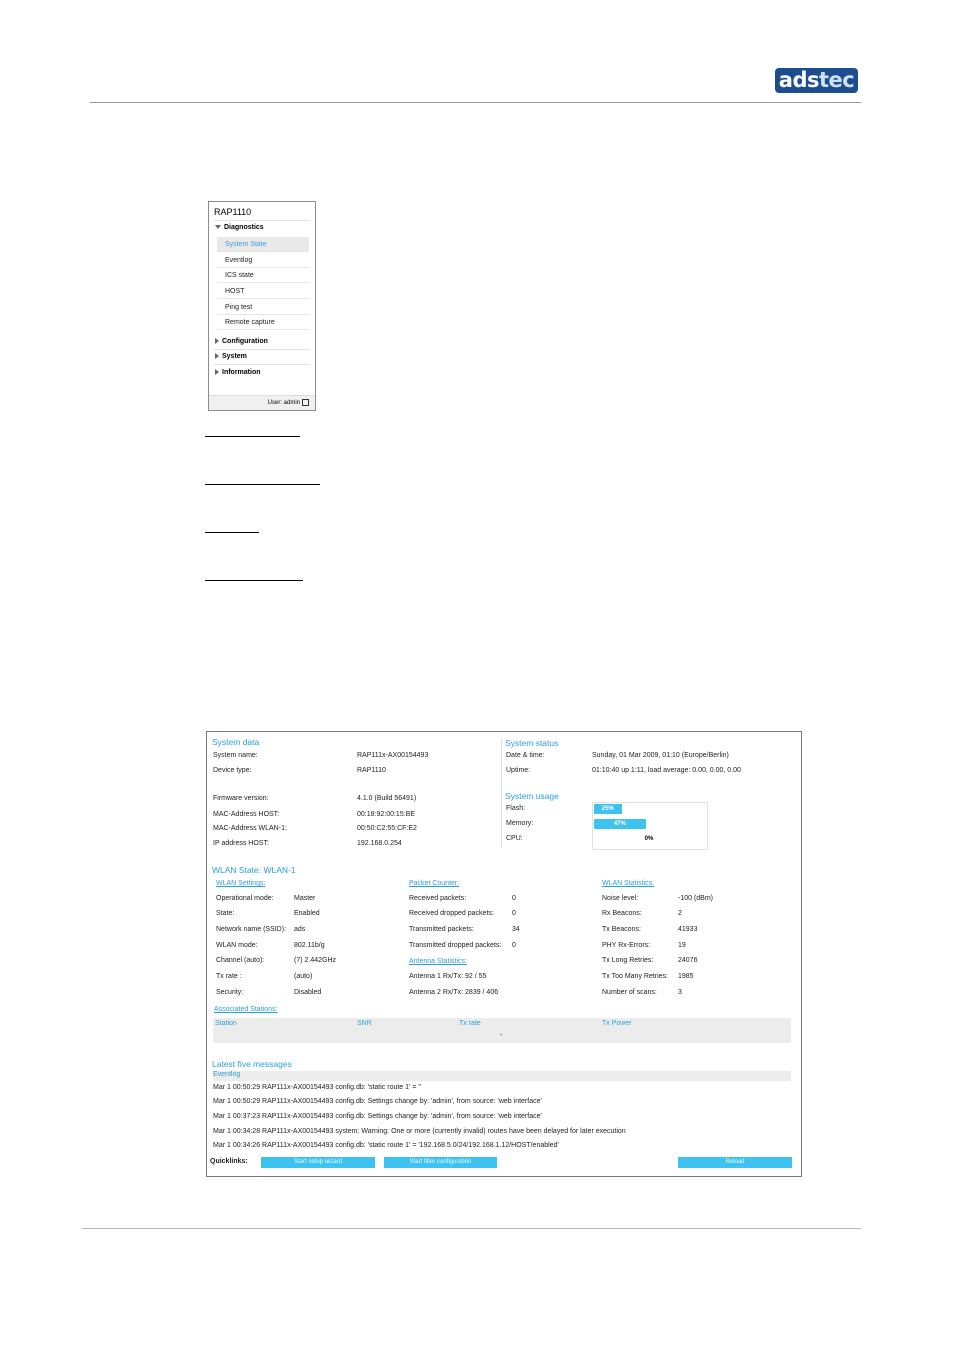 Image resolution: width=954 pixels, height=1350 pixels. What do you see at coordinates (238, 372) in the screenshot?
I see `menu-group-information: Information` at bounding box center [238, 372].